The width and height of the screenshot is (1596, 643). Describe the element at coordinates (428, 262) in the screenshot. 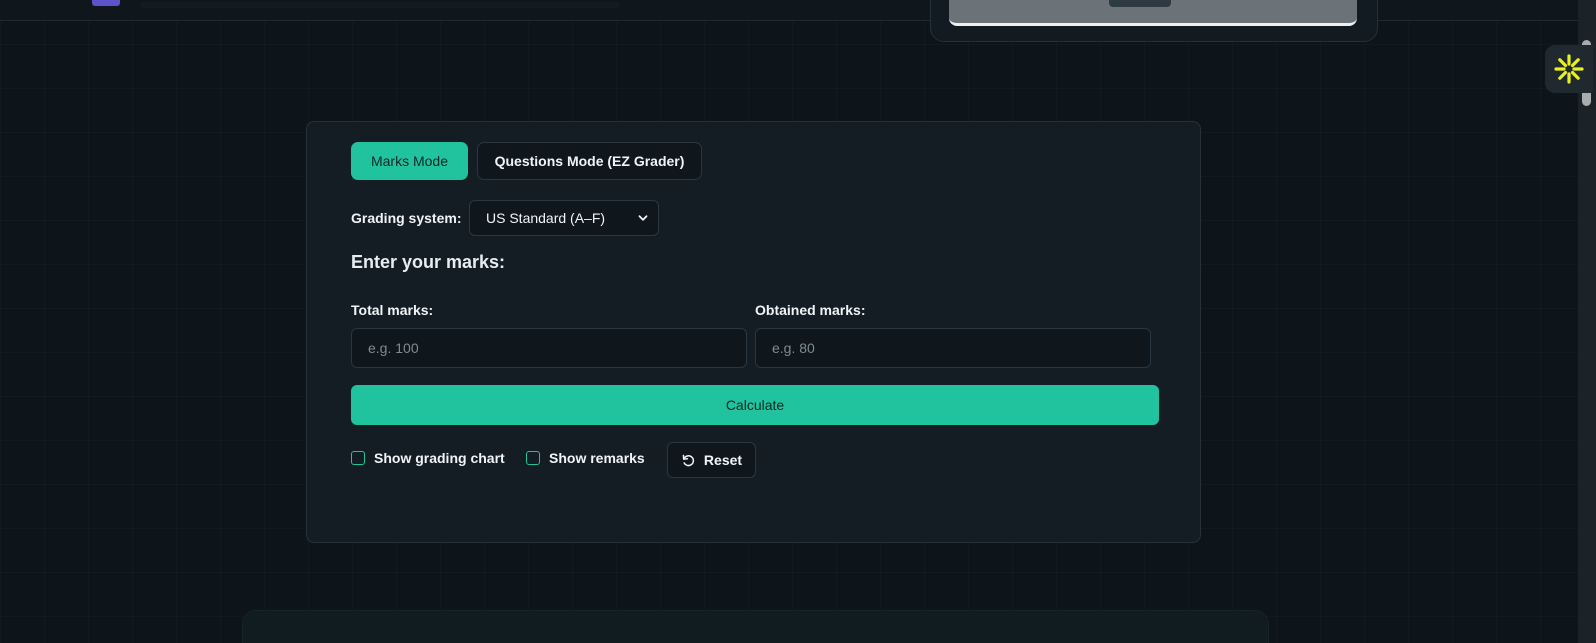

I see `marks-section-title: Enter your marks:` at that location.